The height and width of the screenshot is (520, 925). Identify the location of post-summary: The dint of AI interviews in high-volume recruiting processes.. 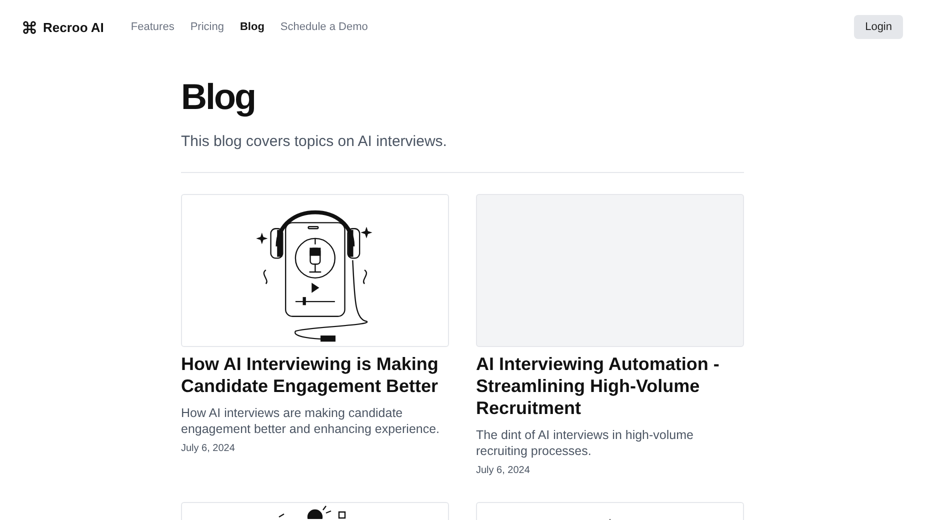
(585, 443).